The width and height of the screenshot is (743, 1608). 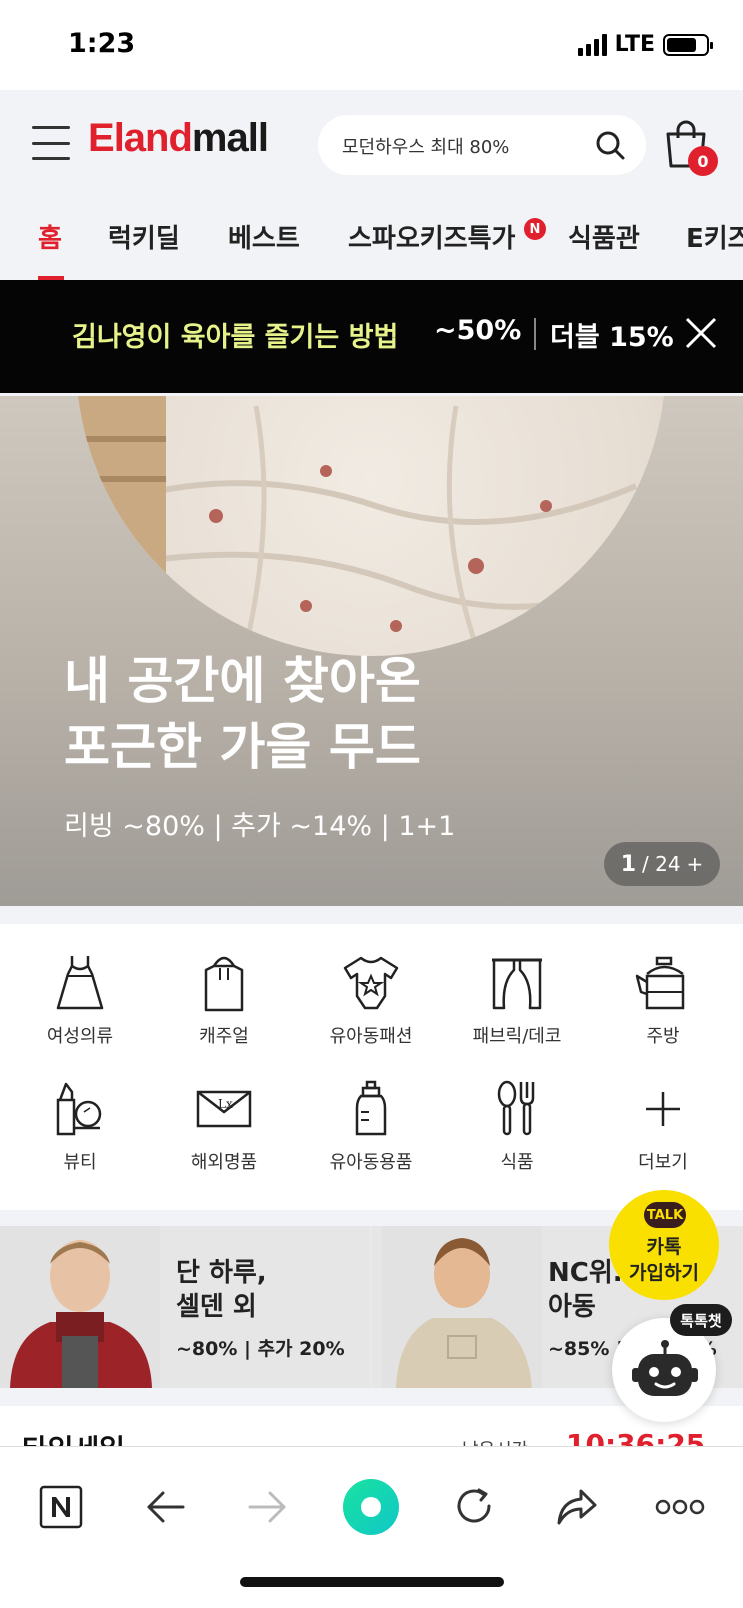 I want to click on status-bar: 1:23 LTE, so click(x=371, y=45).